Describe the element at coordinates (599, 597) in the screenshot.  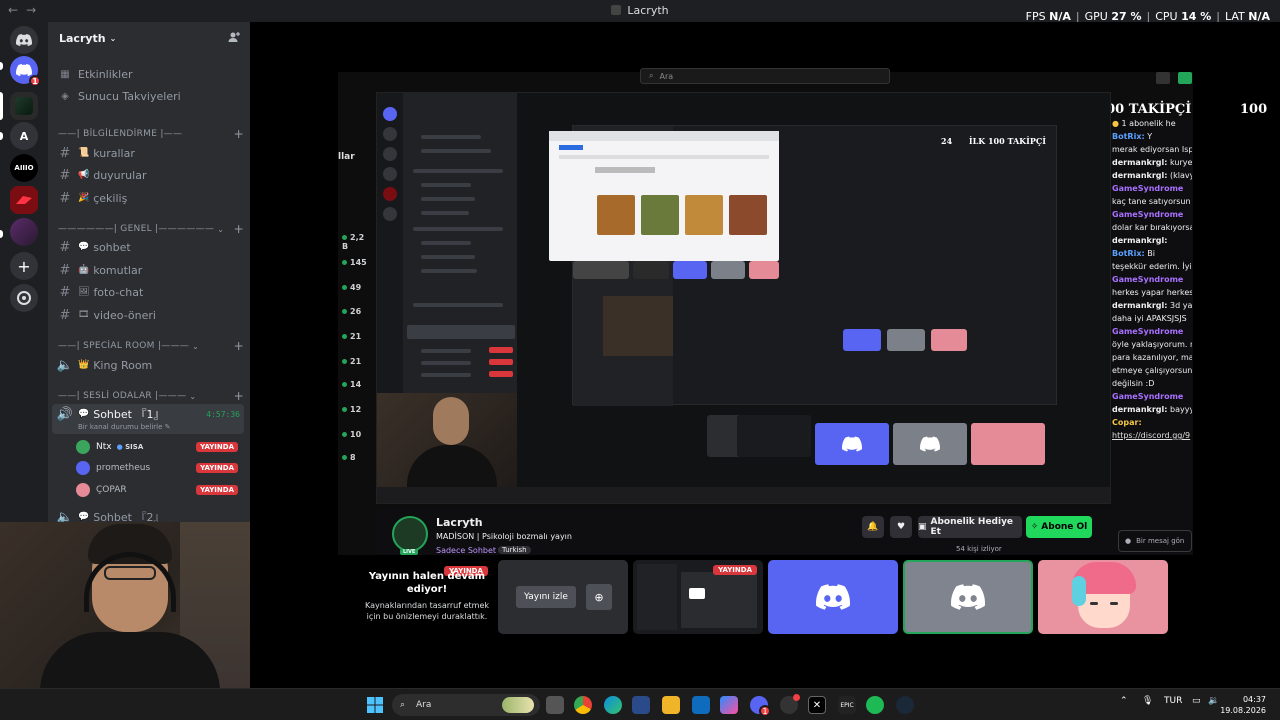
I see `popout-icon: ⊕` at that location.